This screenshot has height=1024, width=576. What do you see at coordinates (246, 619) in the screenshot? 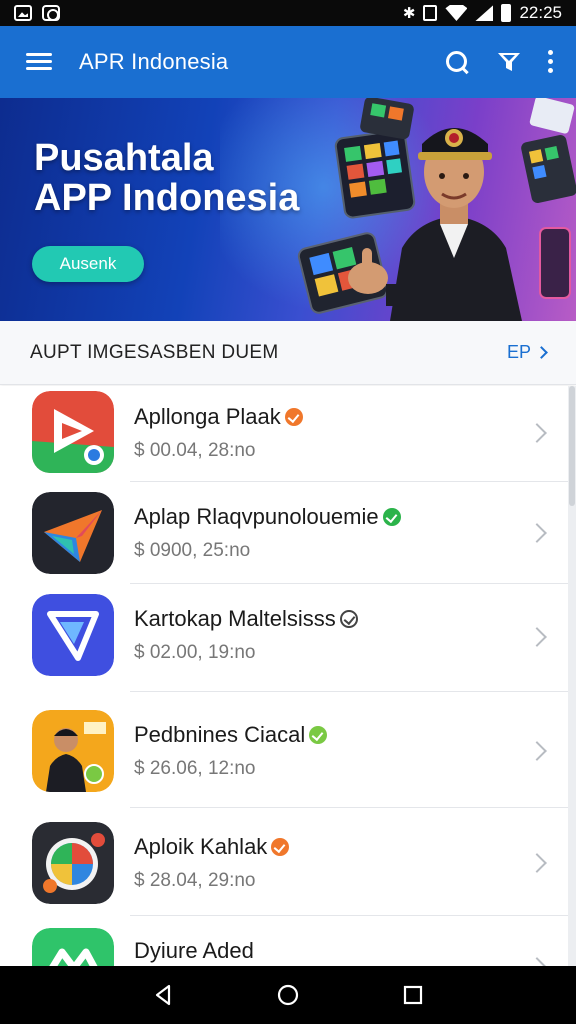
I see `app-name: Kartokap Maltelsisss` at bounding box center [246, 619].